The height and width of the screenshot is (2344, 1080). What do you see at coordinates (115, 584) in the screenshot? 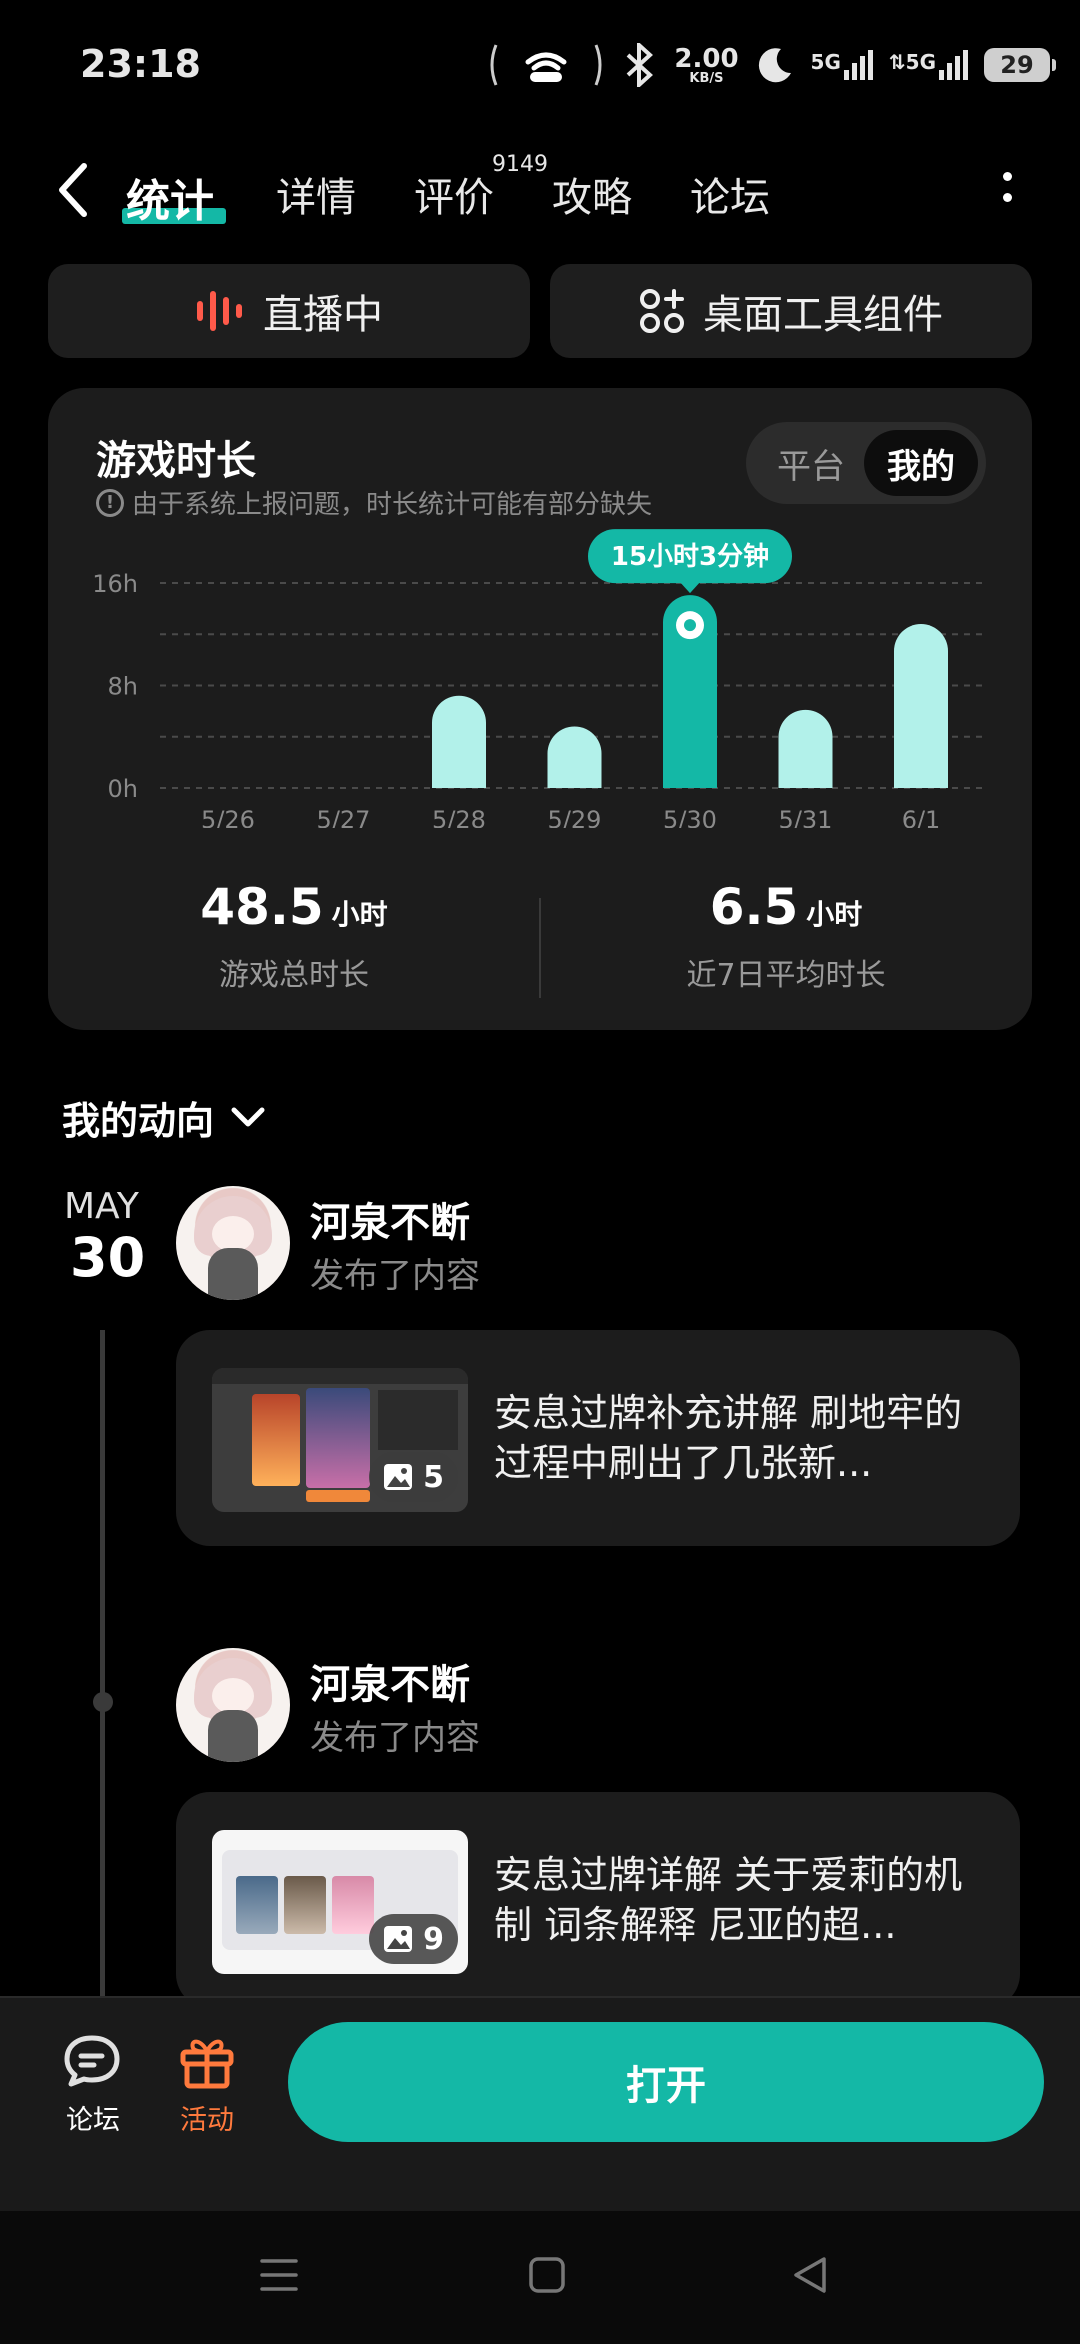
I see `y-tick-label: 16h` at bounding box center [115, 584].